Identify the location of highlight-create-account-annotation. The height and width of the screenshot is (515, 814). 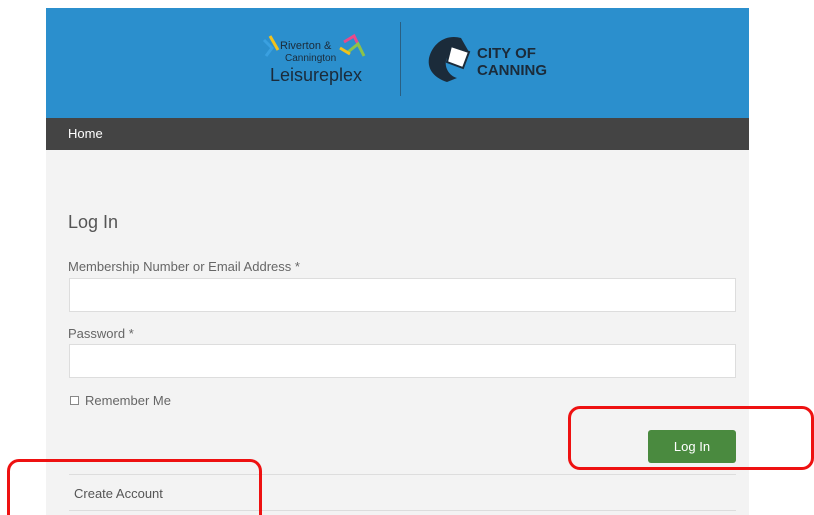
(134, 487).